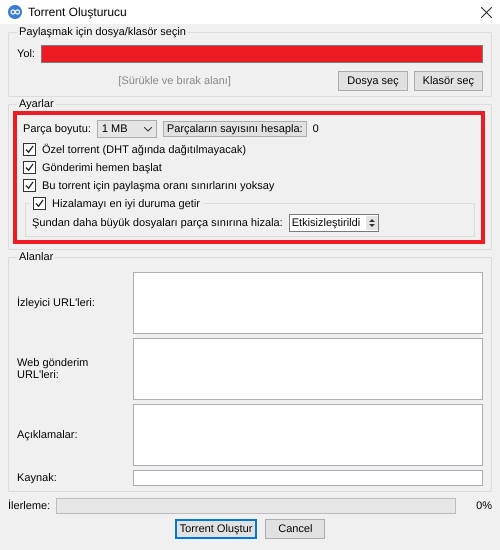 Image resolution: width=500 pixels, height=550 pixels. I want to click on progress-label: İlerleme:, so click(29, 506).